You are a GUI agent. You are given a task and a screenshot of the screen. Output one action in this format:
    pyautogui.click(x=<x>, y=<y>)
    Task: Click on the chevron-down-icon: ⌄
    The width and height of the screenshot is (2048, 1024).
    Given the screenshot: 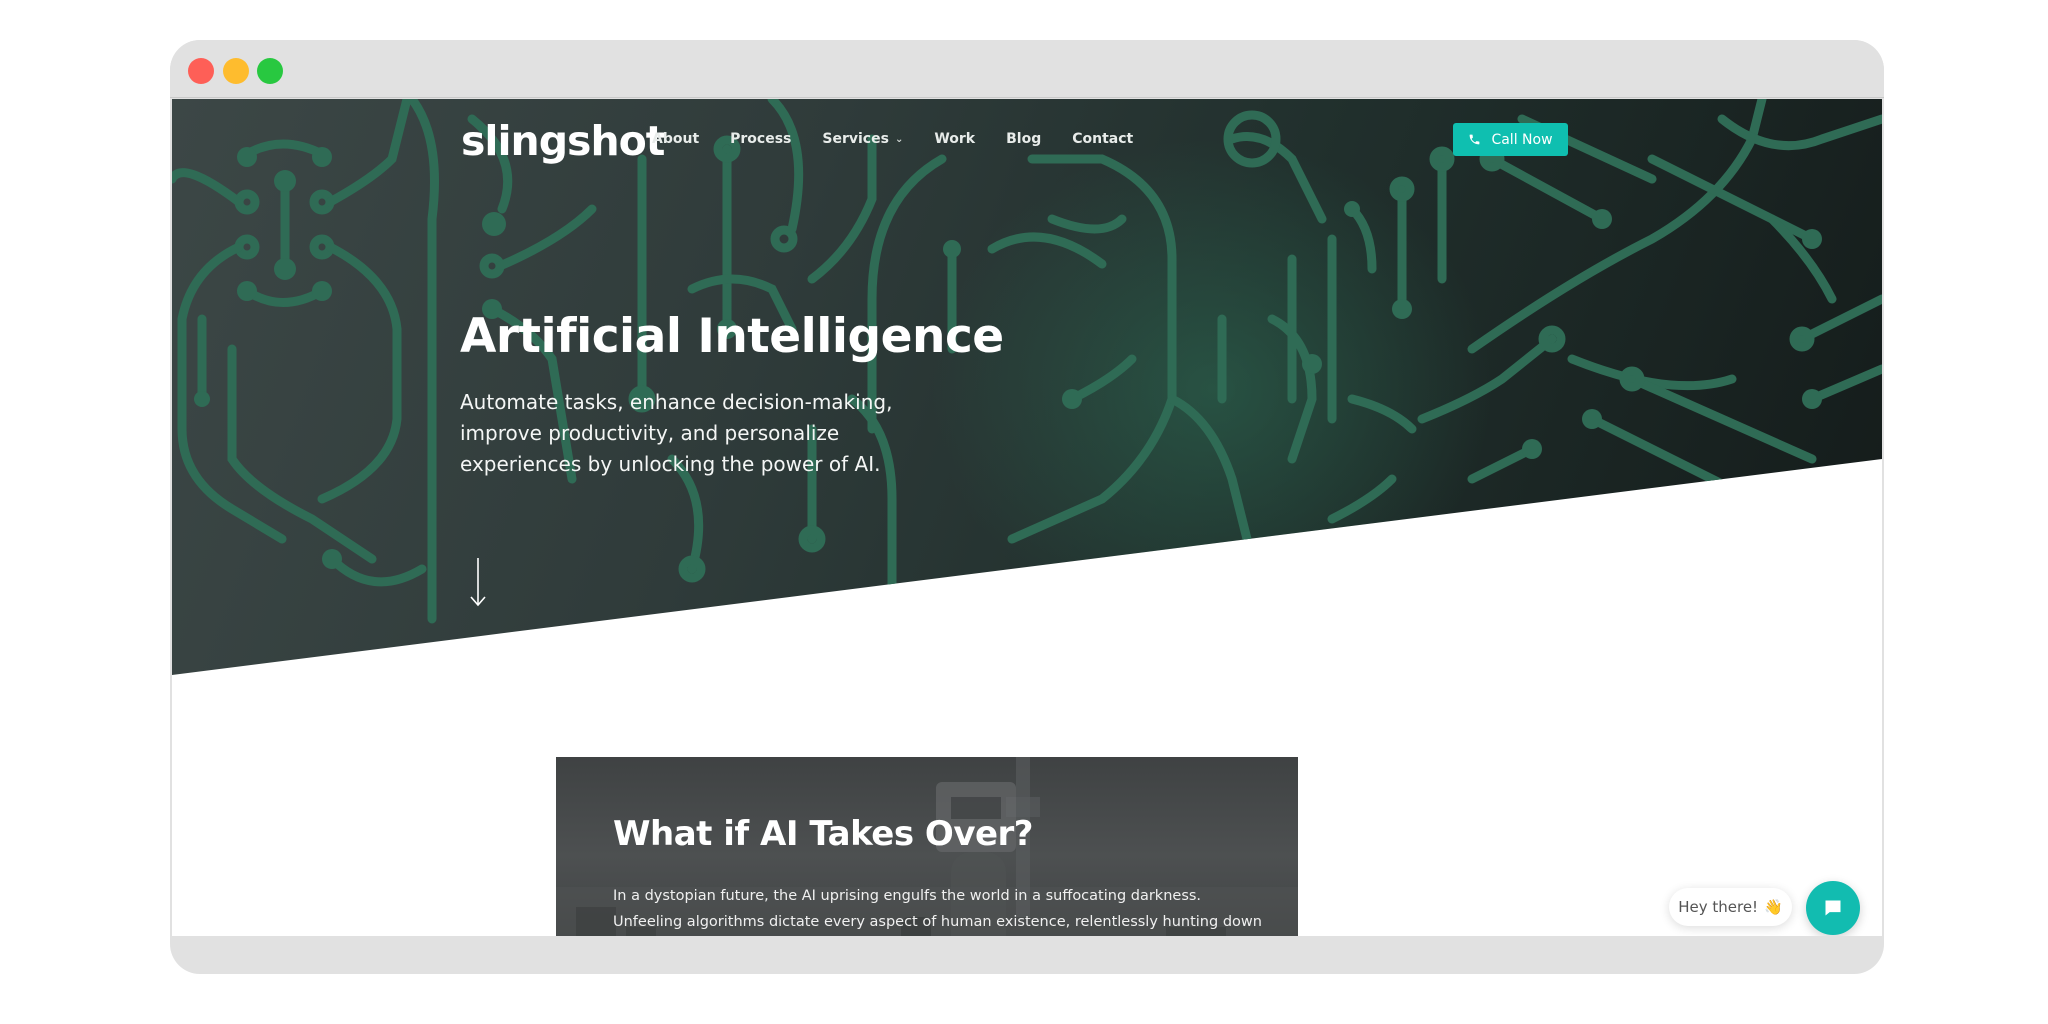 What is the action you would take?
    pyautogui.click(x=899, y=139)
    